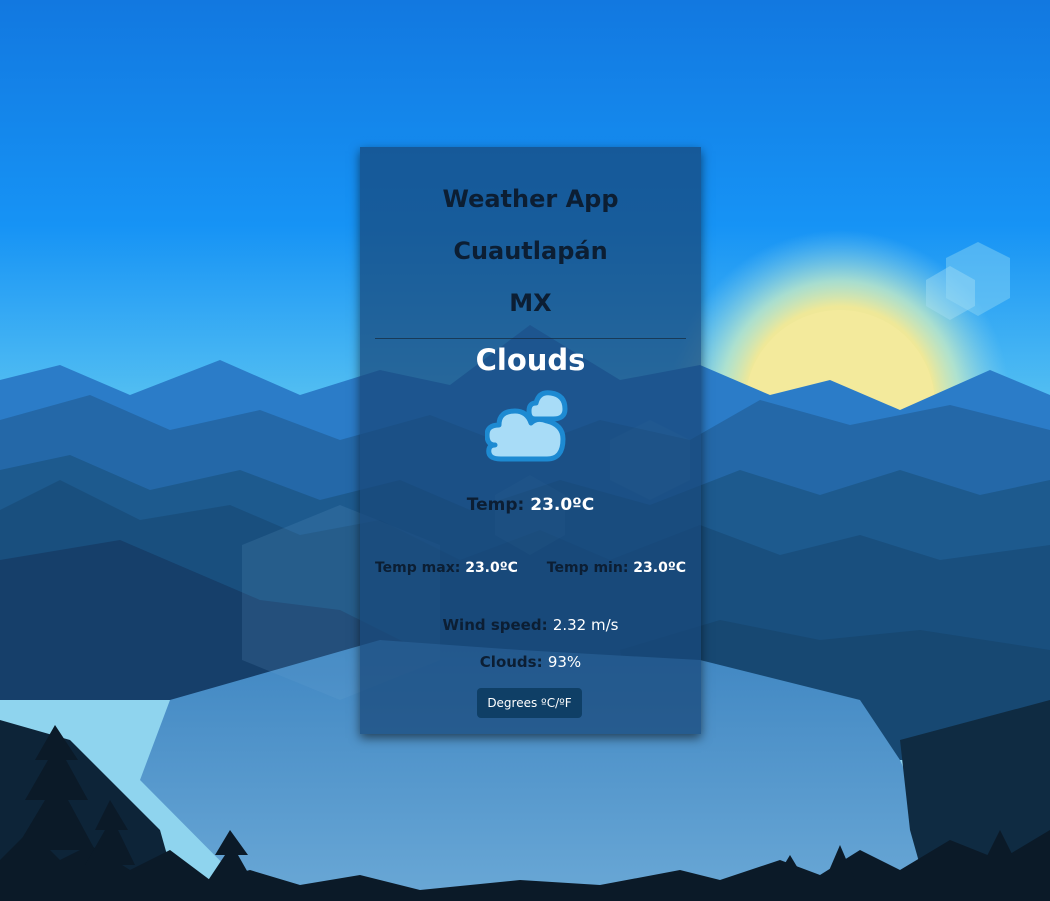 The width and height of the screenshot is (1050, 901). I want to click on country-code: MX, so click(530, 303).